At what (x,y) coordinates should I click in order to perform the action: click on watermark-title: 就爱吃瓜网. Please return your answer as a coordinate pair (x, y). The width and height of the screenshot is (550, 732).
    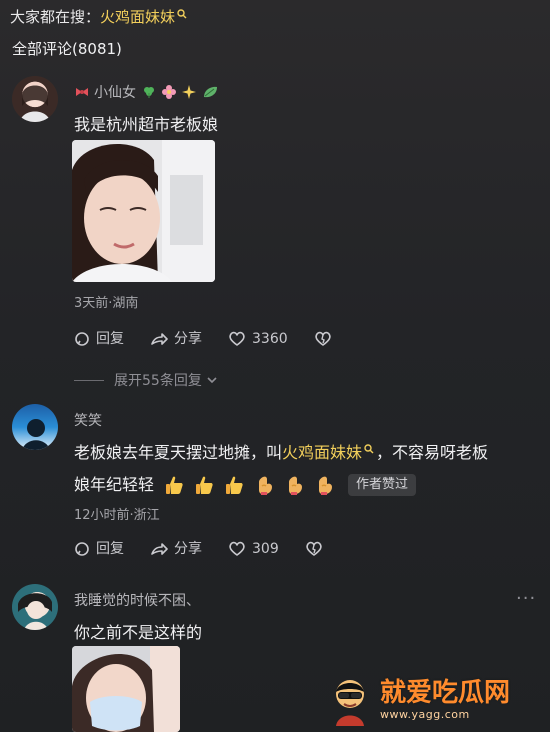
    Looking at the image, I should click on (445, 693).